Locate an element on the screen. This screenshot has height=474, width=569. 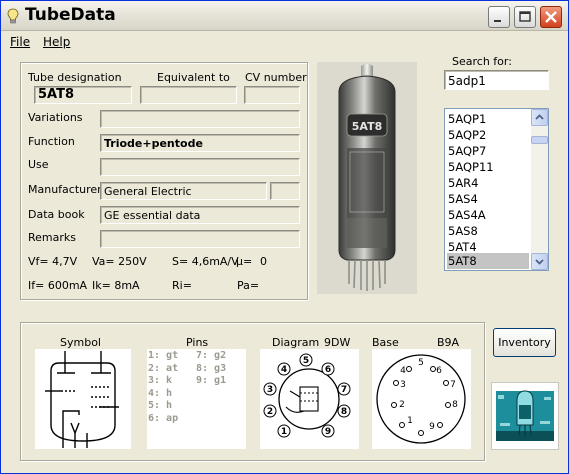
diagram-pin: 2 is located at coordinates (270, 412).